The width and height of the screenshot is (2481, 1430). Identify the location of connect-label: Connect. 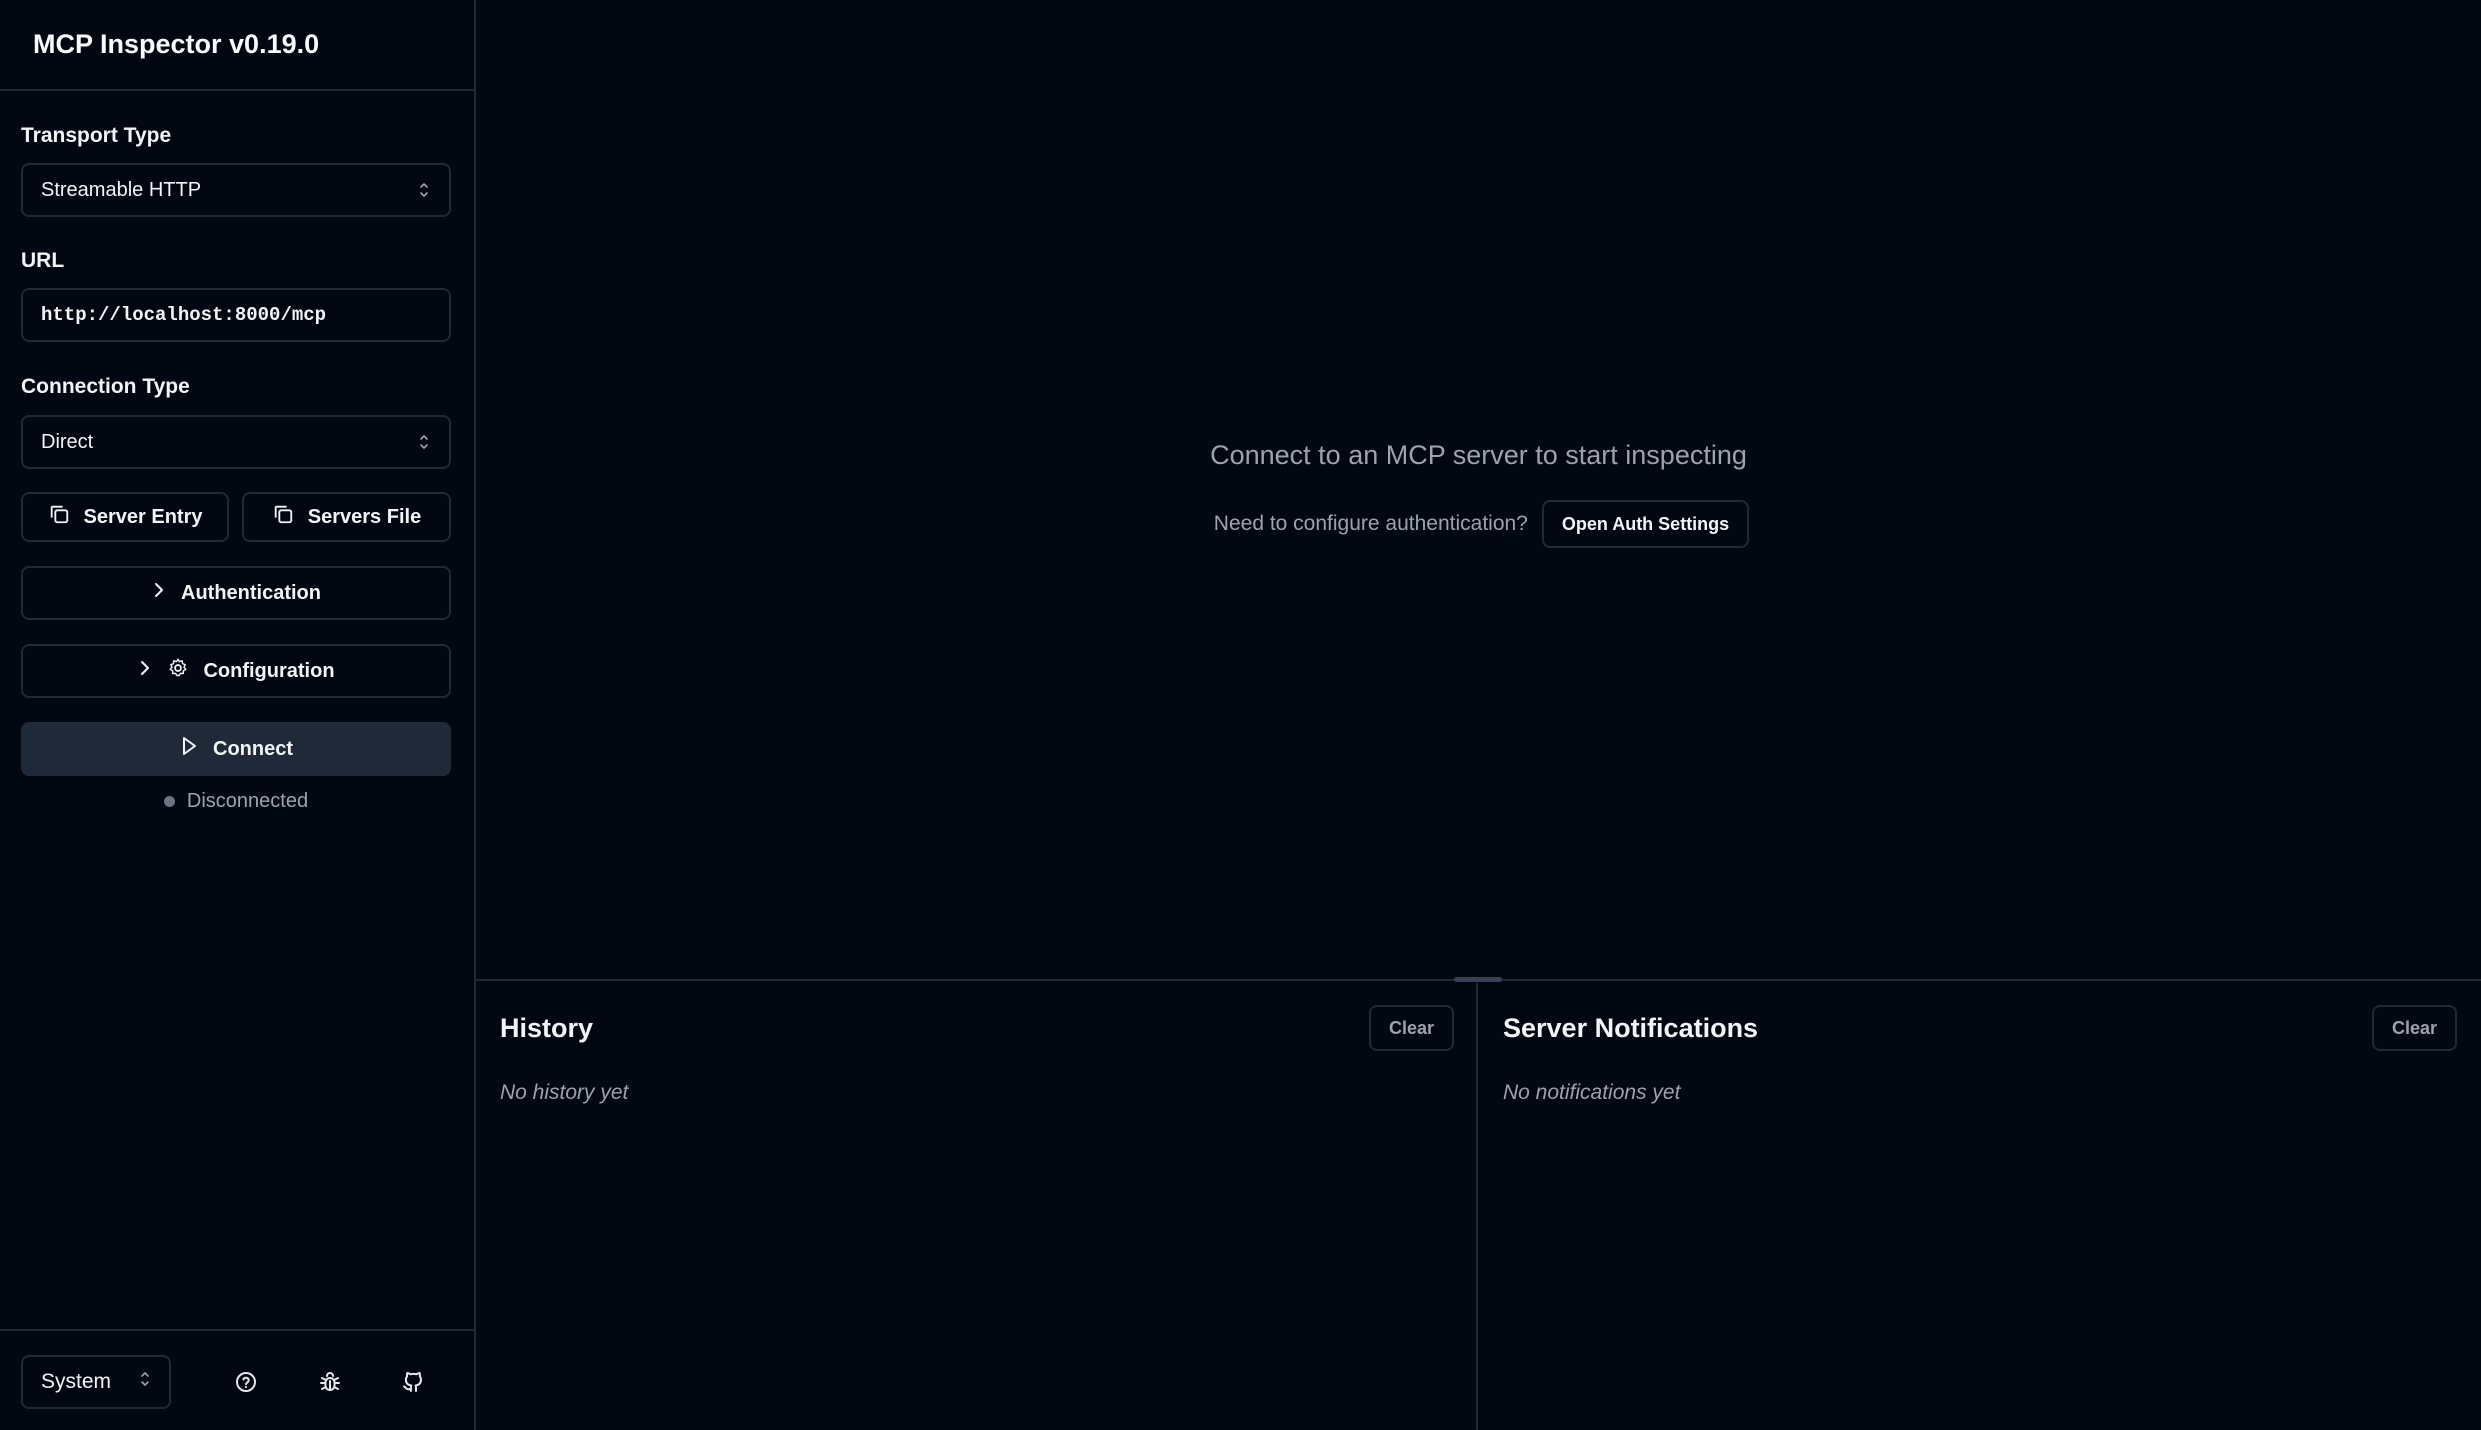
(253, 748).